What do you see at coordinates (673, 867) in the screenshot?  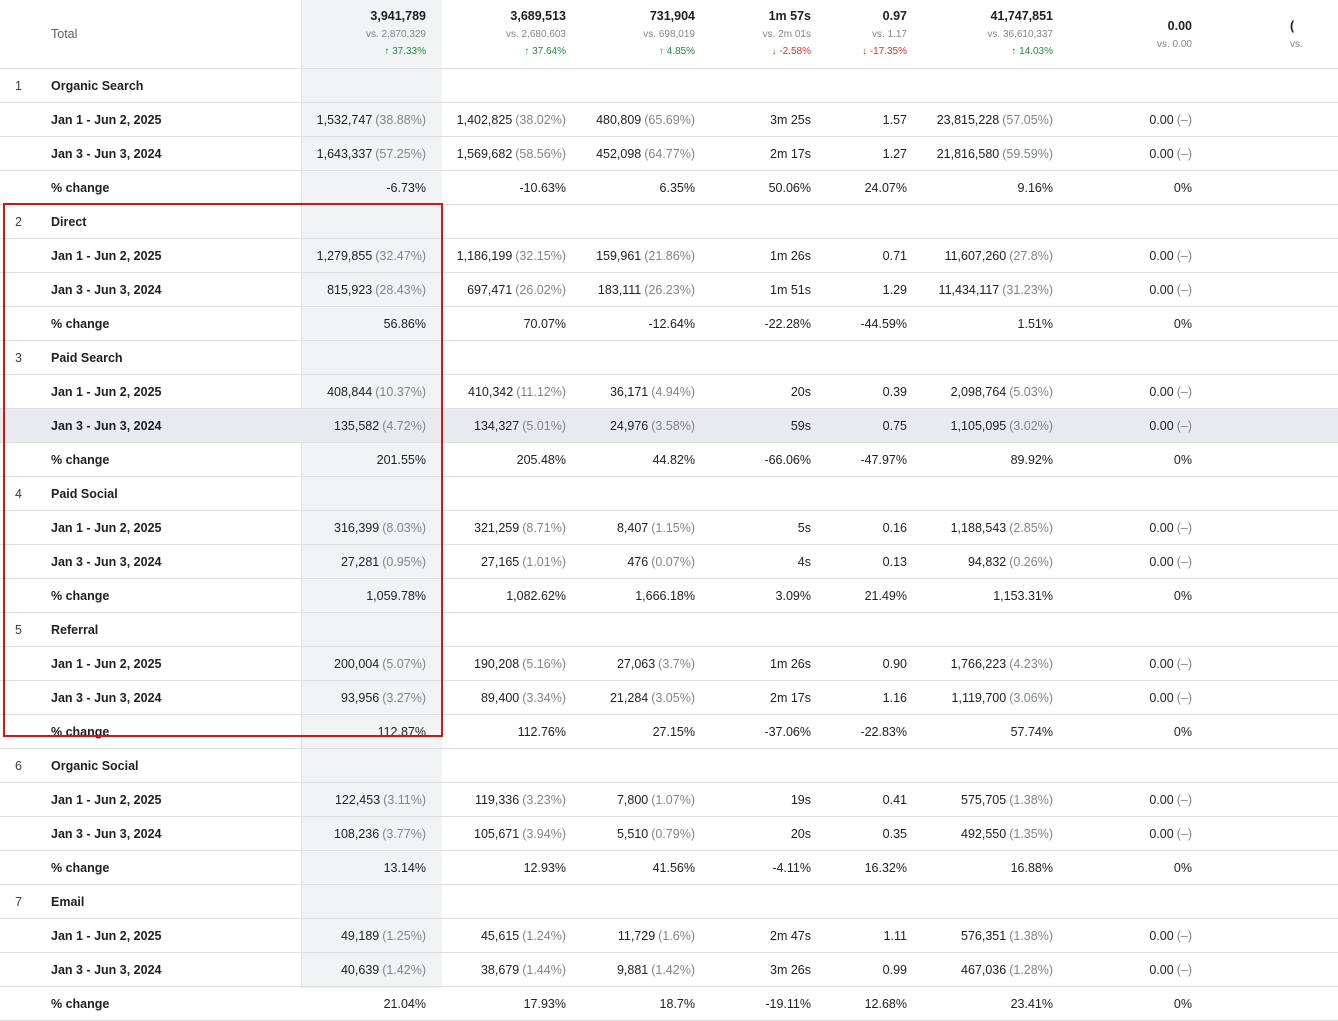 I see `engaged-sessions-cell: 41.56%` at bounding box center [673, 867].